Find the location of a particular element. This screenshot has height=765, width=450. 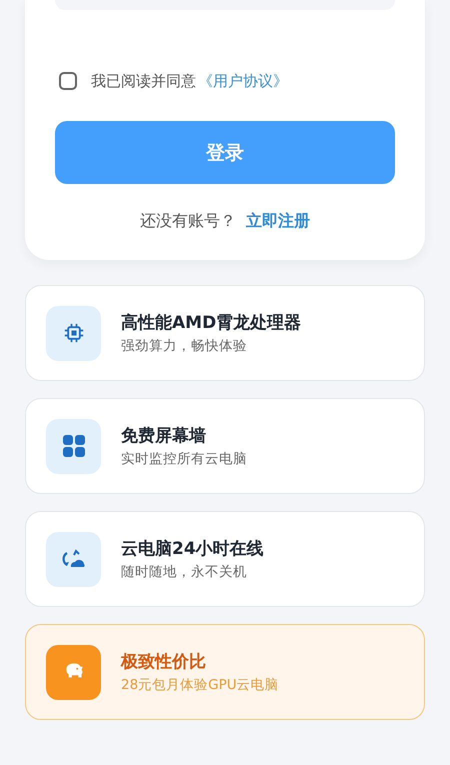

feature-subtitle: 28元包月体验GPU云电脑 is located at coordinates (200, 685).